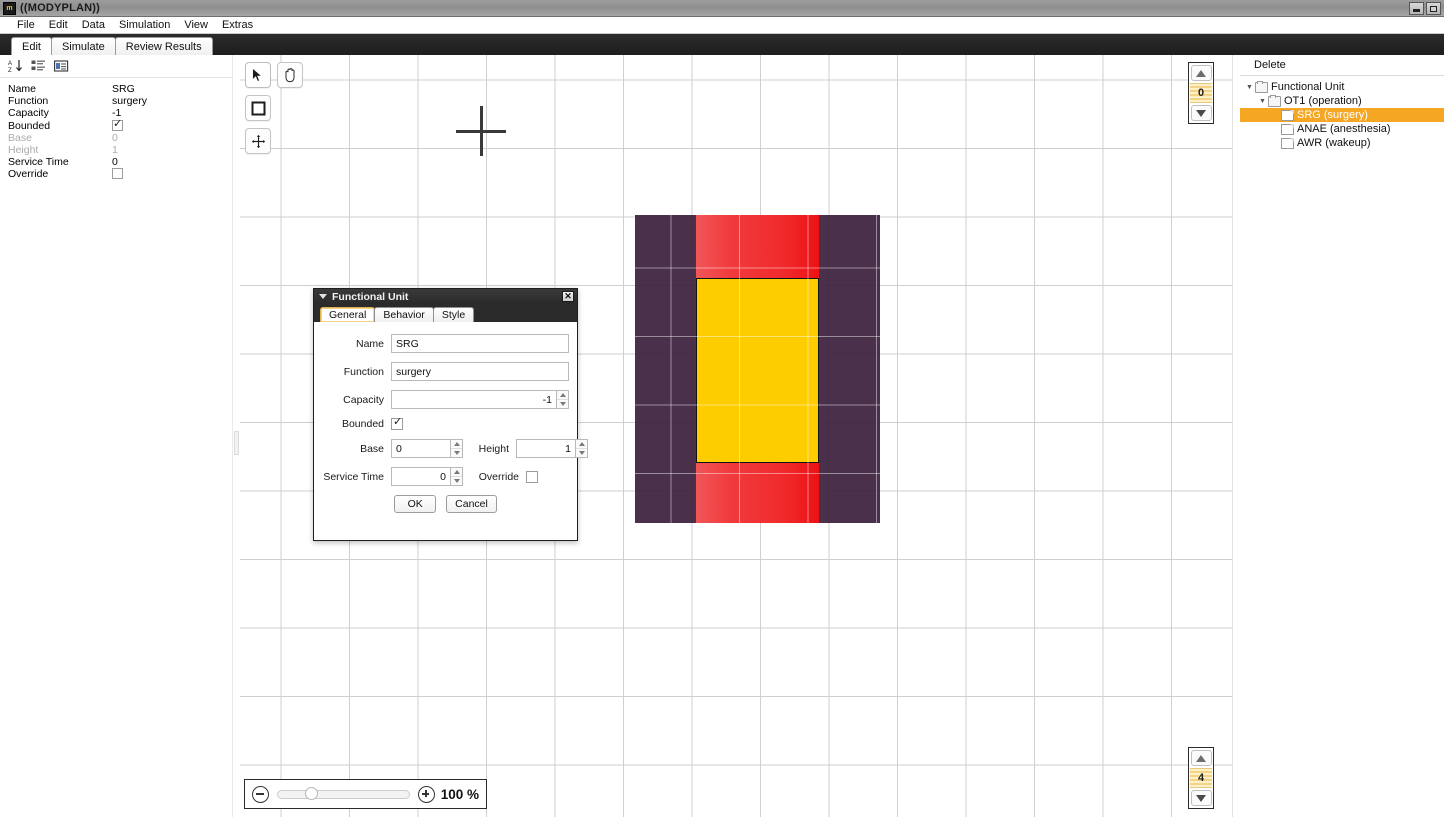  I want to click on crosshair-vertical, so click(481, 131).